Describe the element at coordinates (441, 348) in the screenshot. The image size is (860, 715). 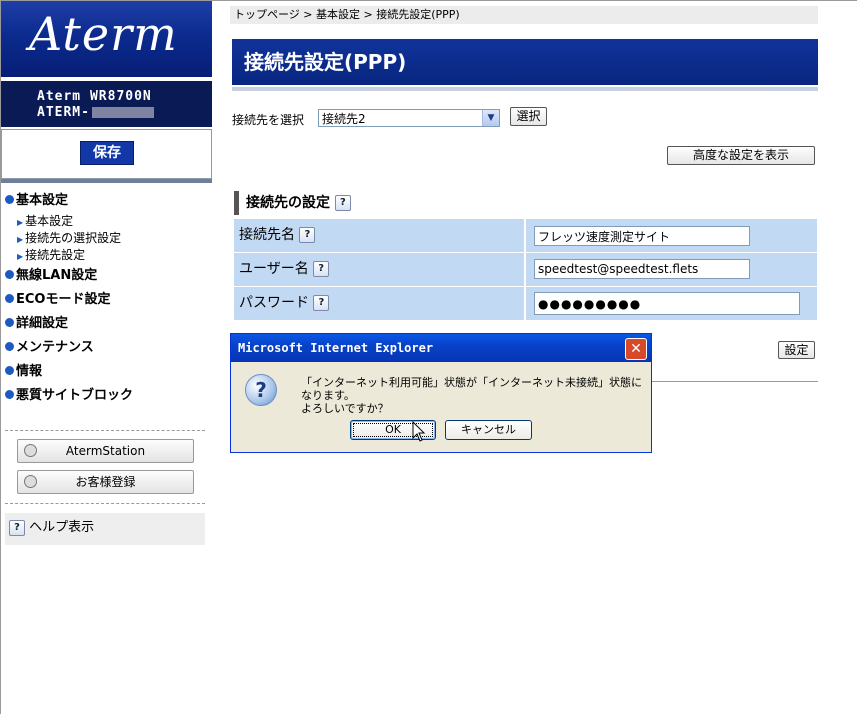
I see `dialog-title: Microsoft Internet Explorer` at that location.